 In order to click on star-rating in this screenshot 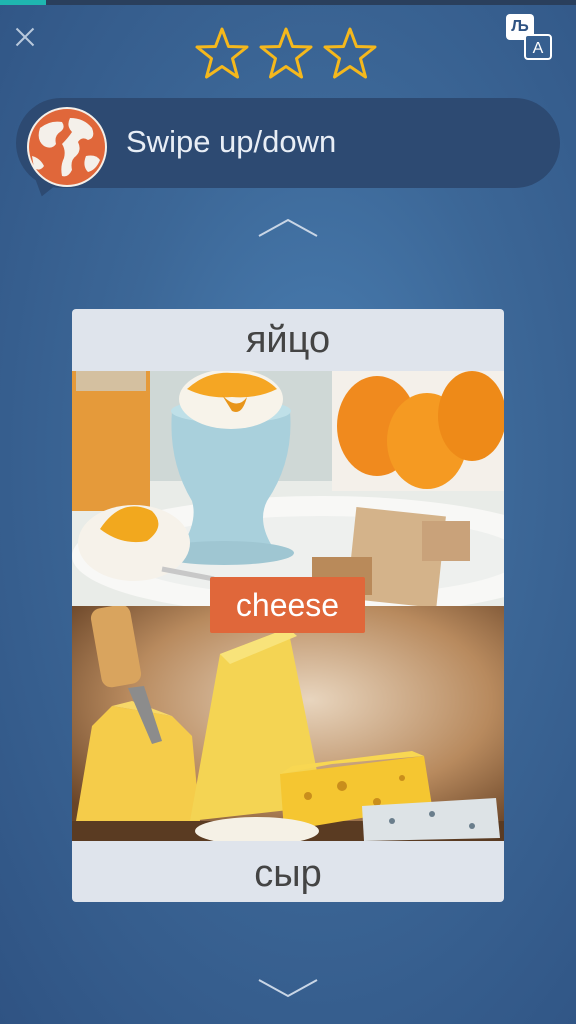, I will do `click(289, 54)`.